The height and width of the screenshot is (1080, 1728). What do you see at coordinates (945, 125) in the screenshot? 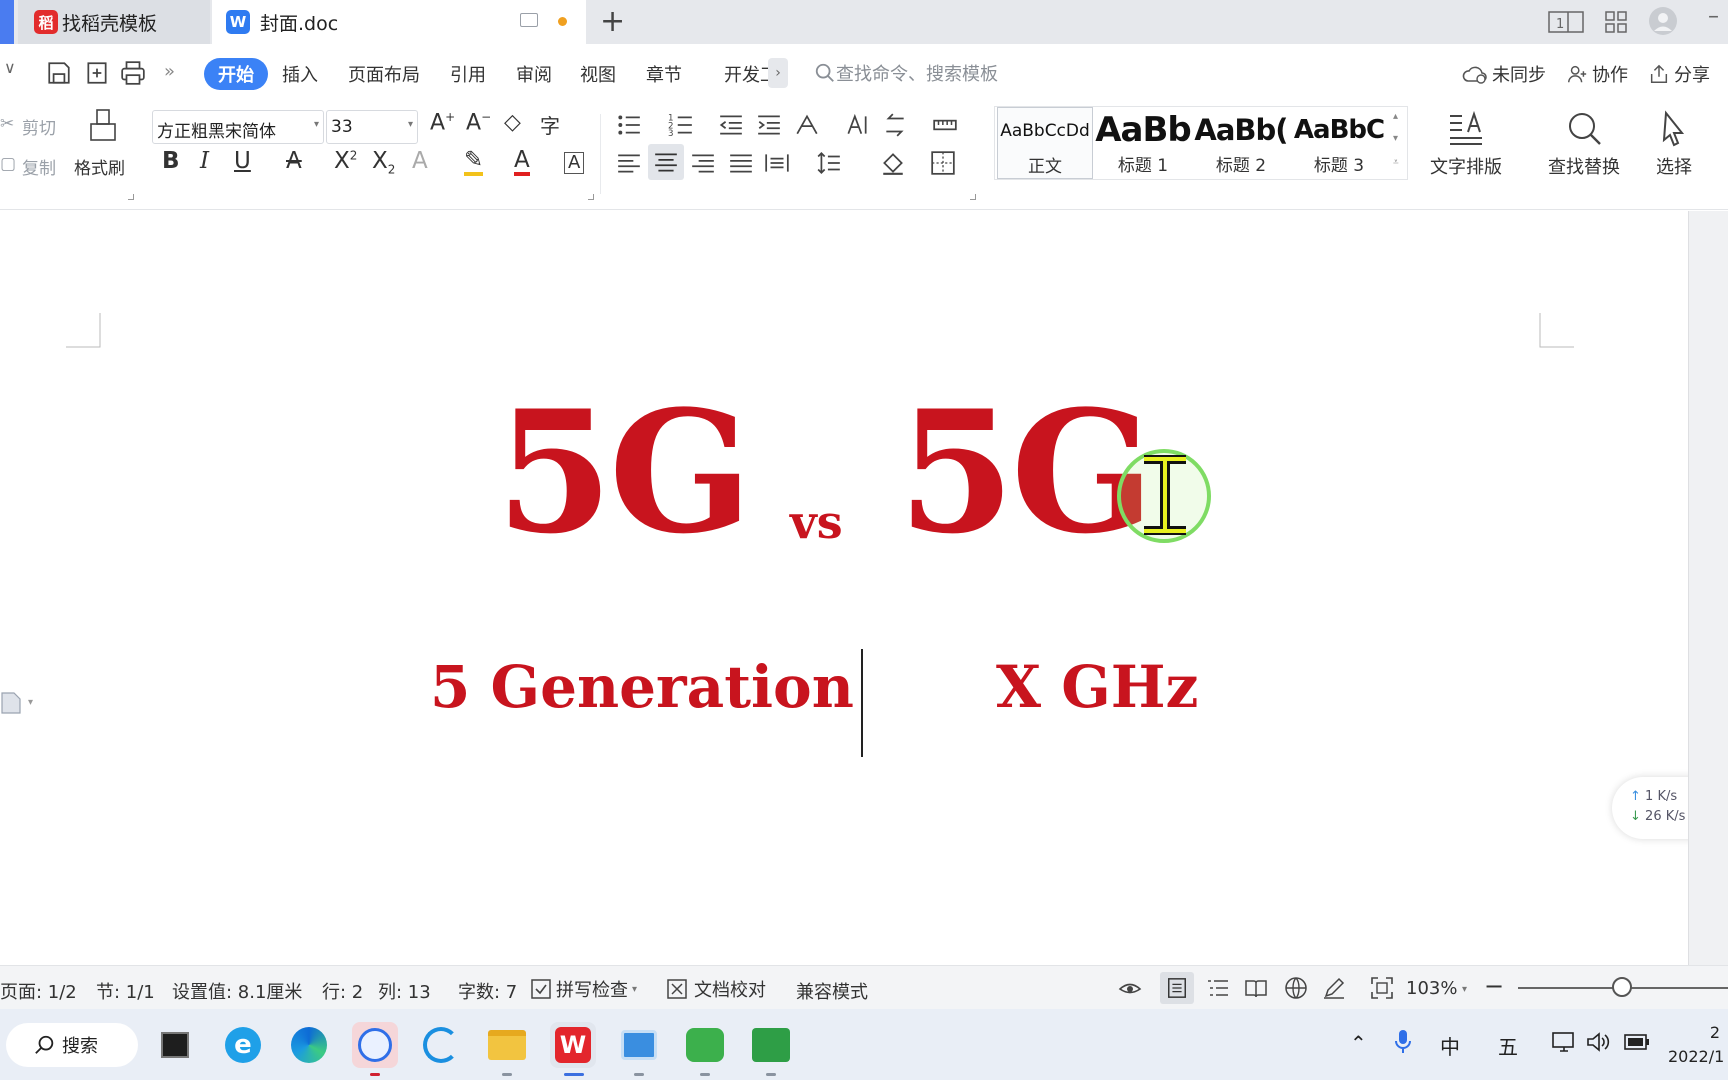
I see `table-ruler-icon` at bounding box center [945, 125].